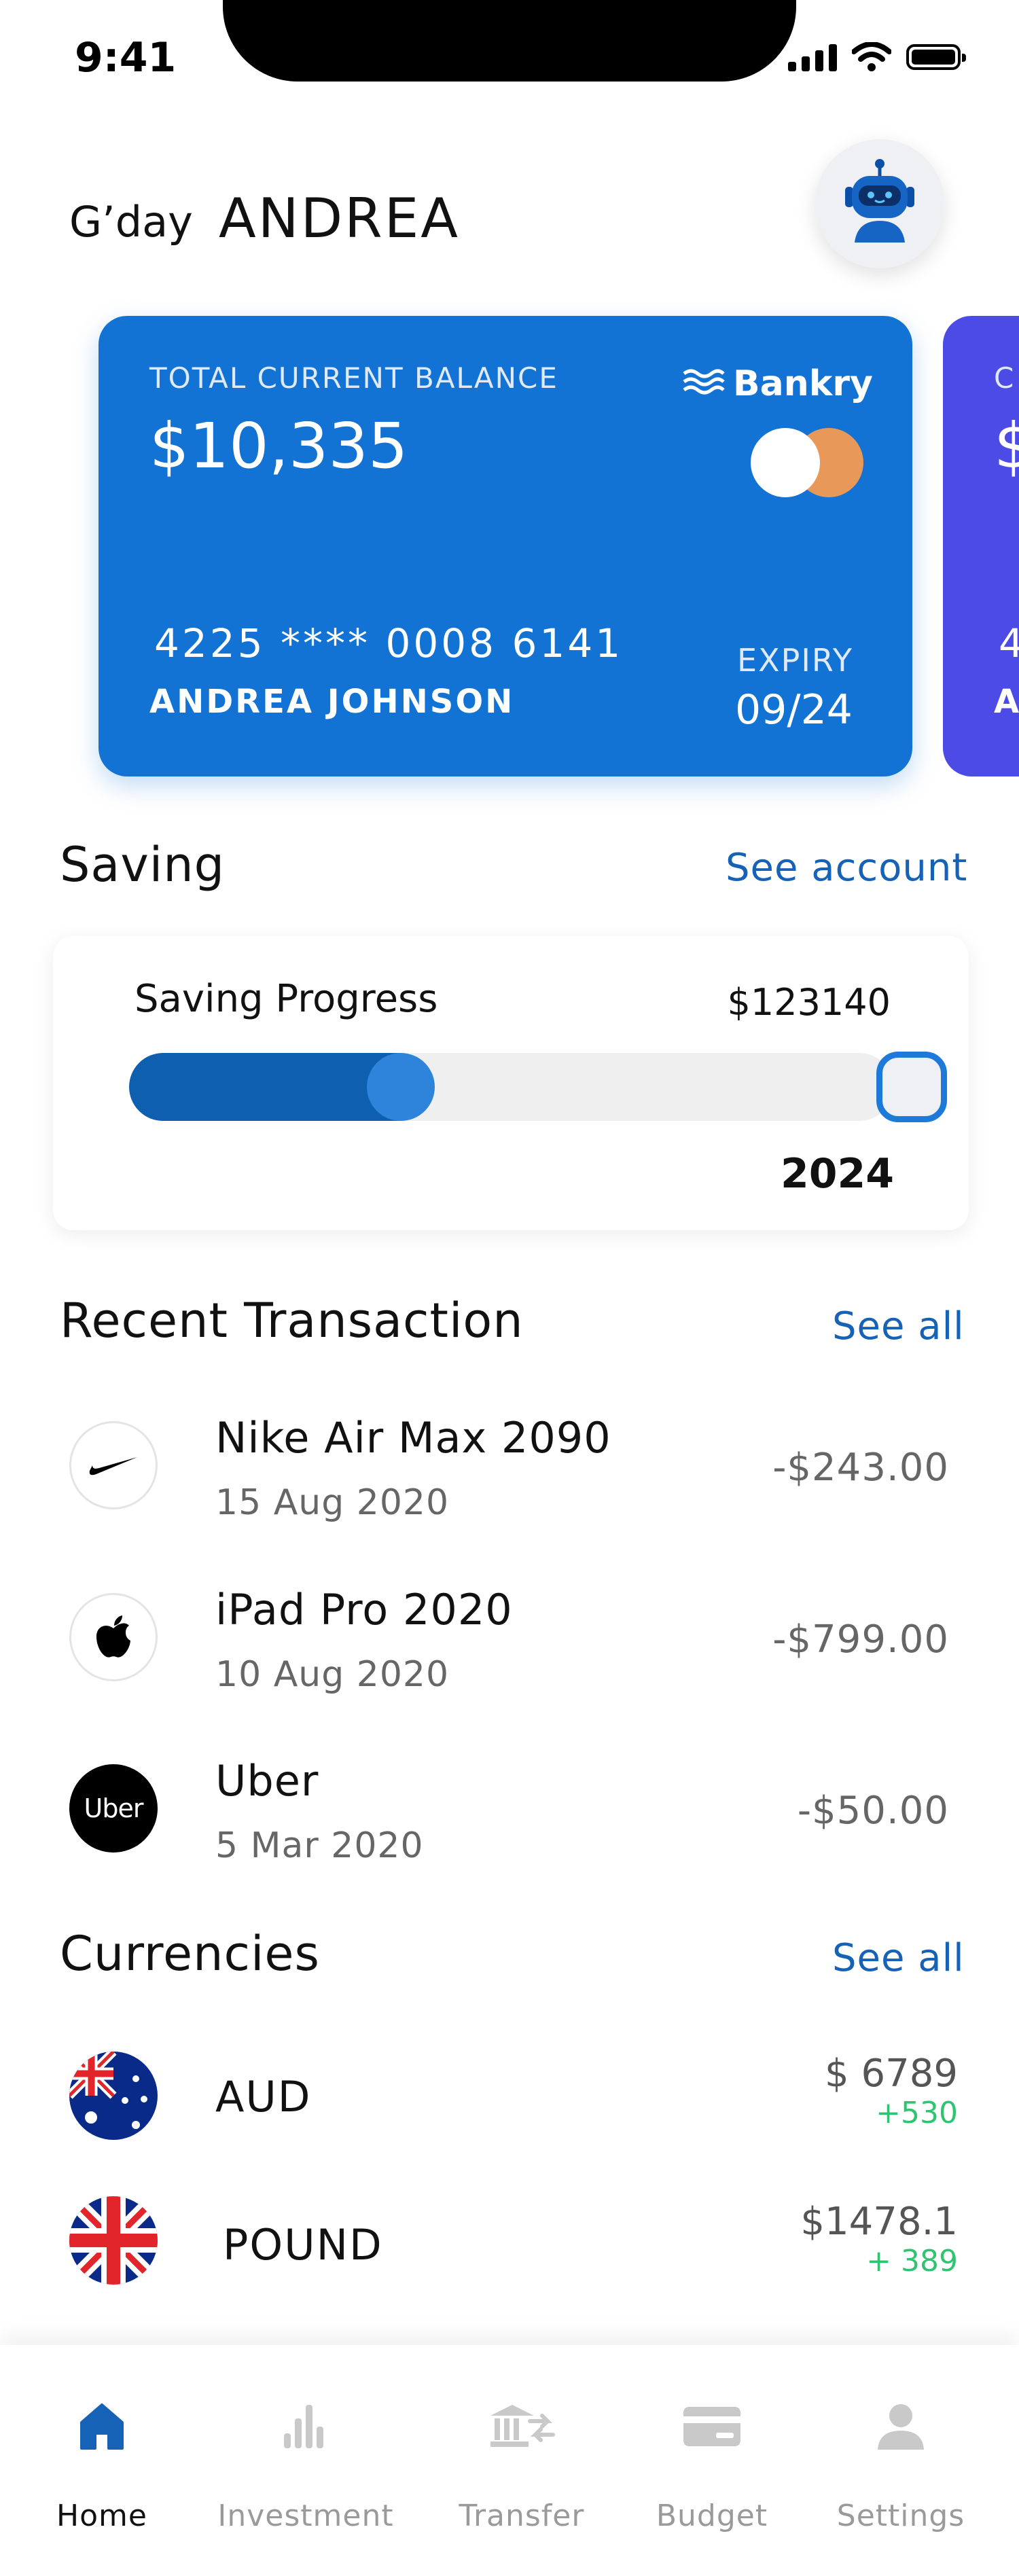 Image resolution: width=1019 pixels, height=2576 pixels. Describe the element at coordinates (879, 2222) in the screenshot. I see `currency-value: $1478.1` at that location.